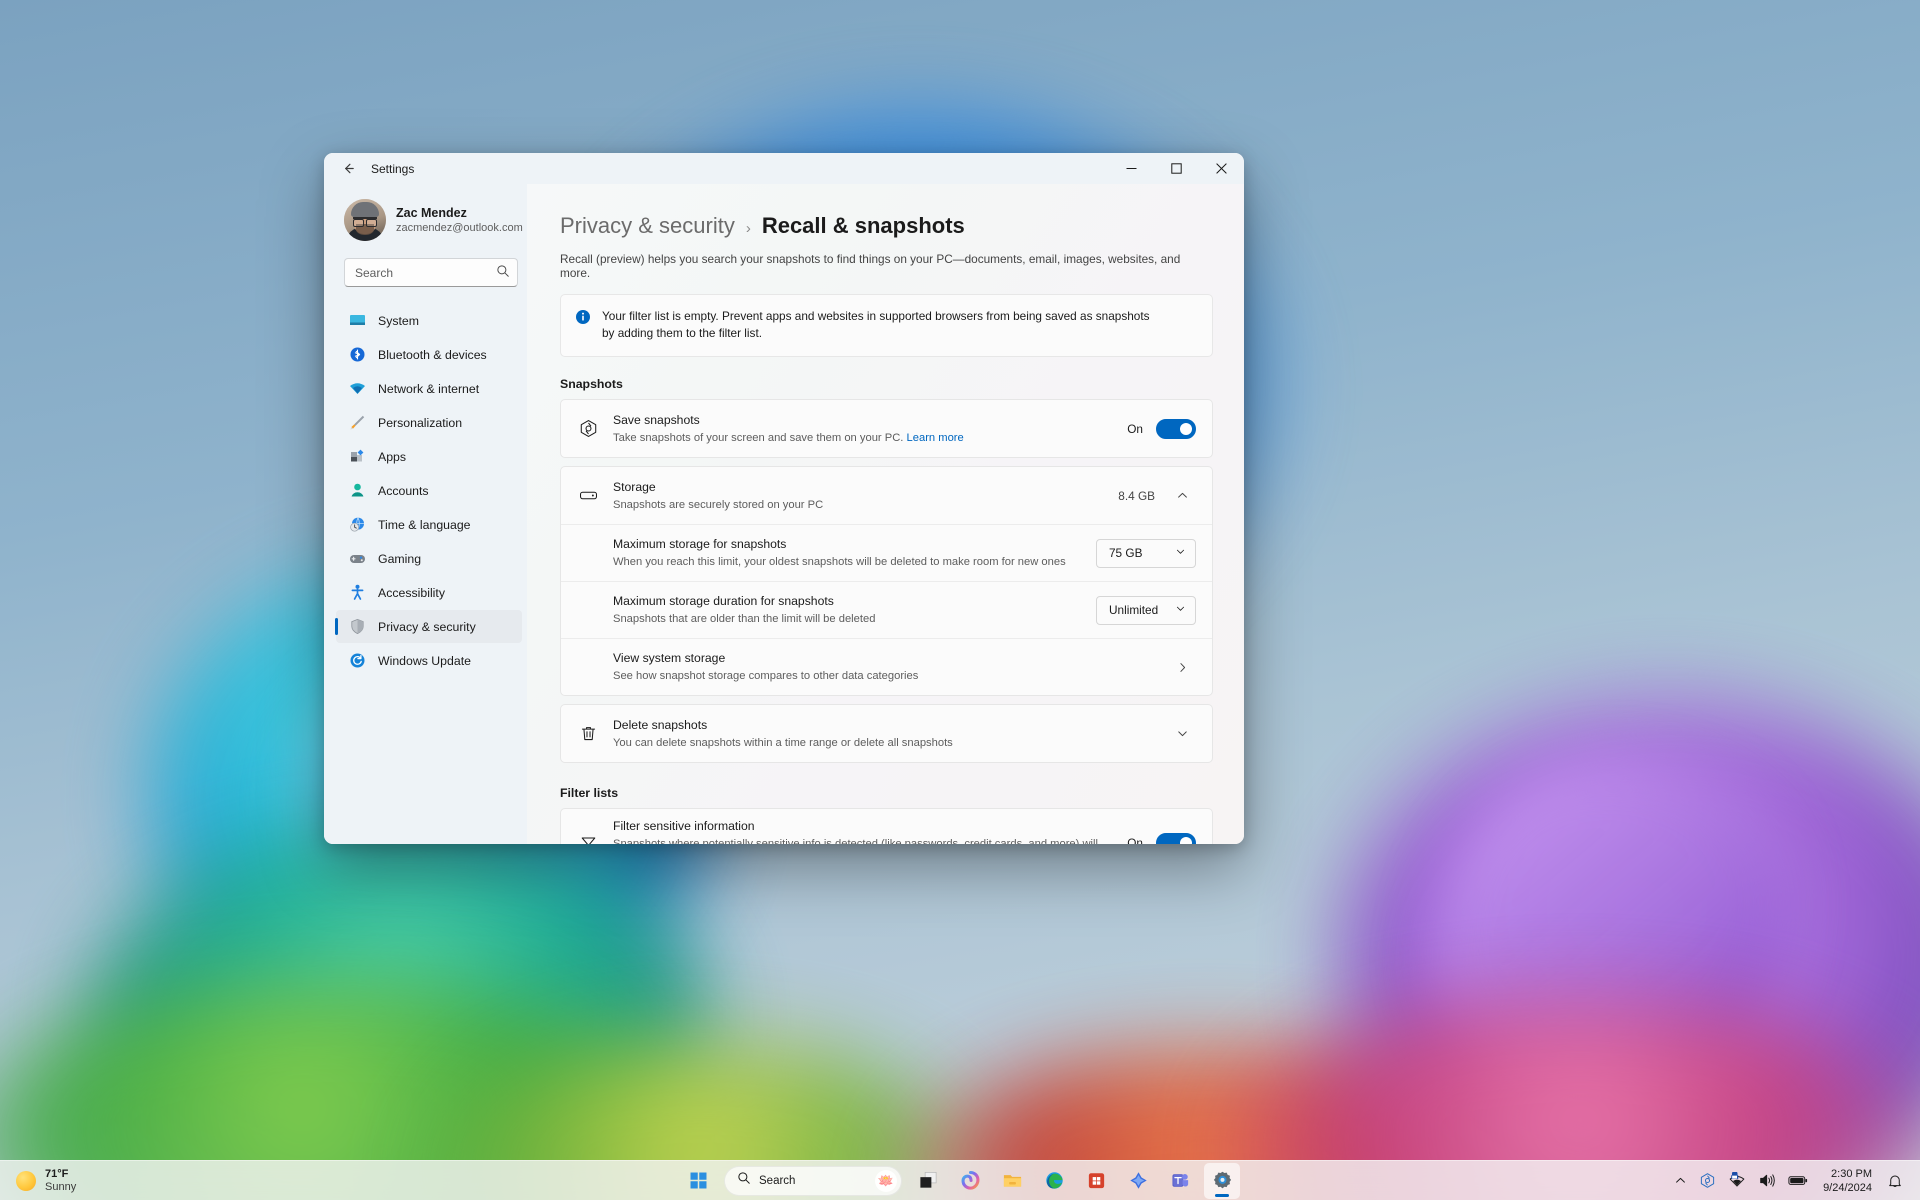 This screenshot has width=1920, height=1200. Describe the element at coordinates (1737, 1181) in the screenshot. I see `tray-network-button` at that location.